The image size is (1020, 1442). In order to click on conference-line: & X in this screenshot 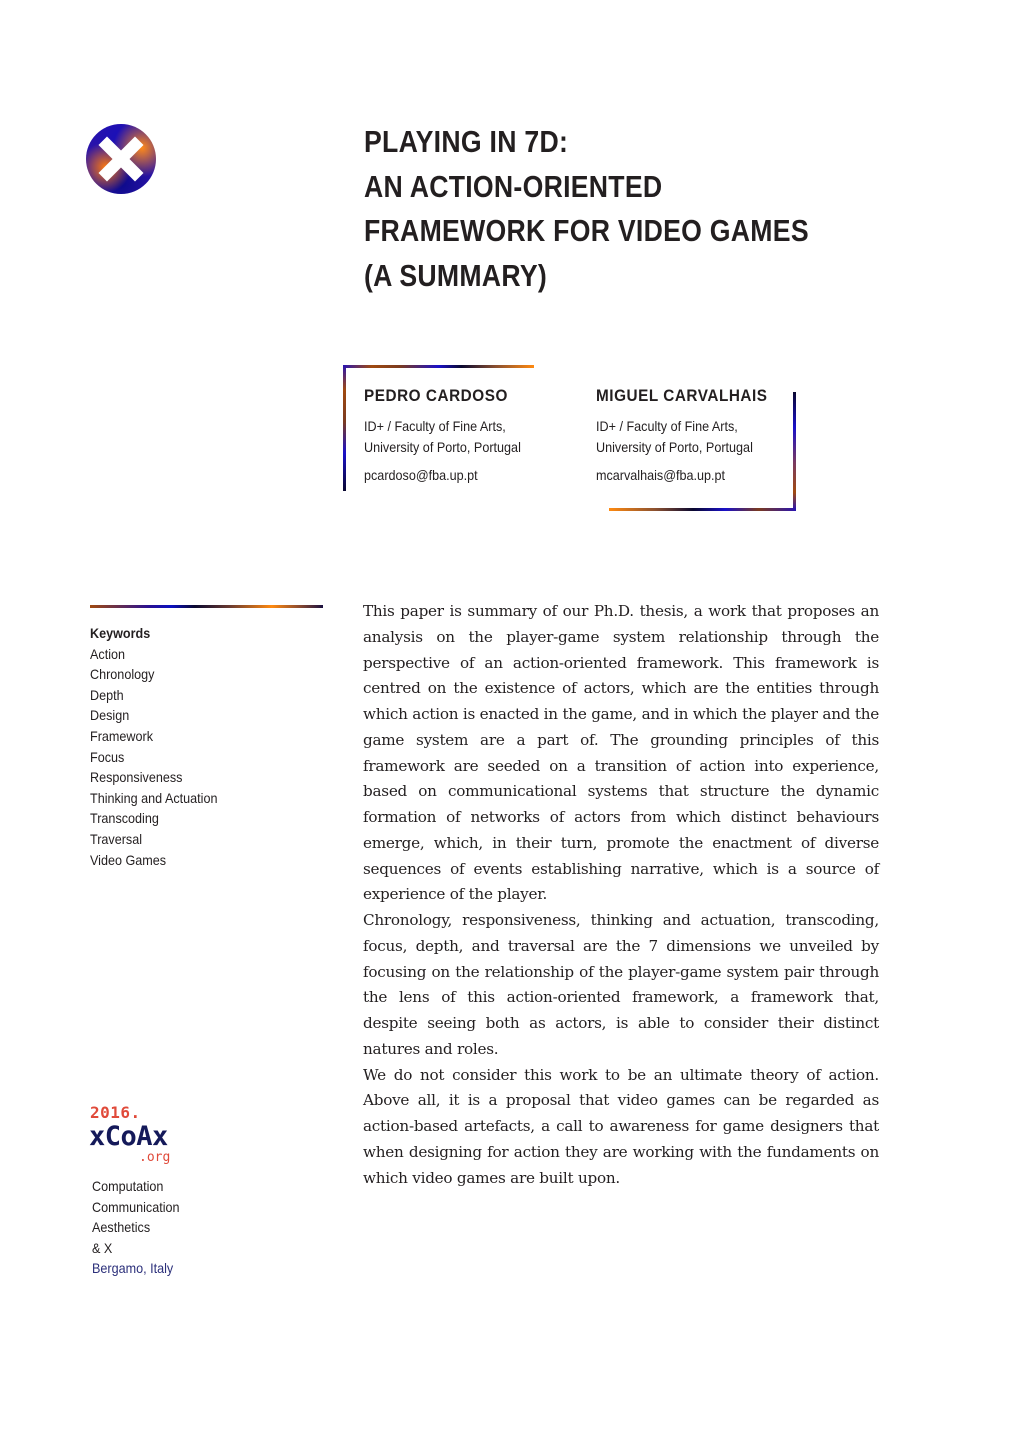, I will do `click(102, 1247)`.